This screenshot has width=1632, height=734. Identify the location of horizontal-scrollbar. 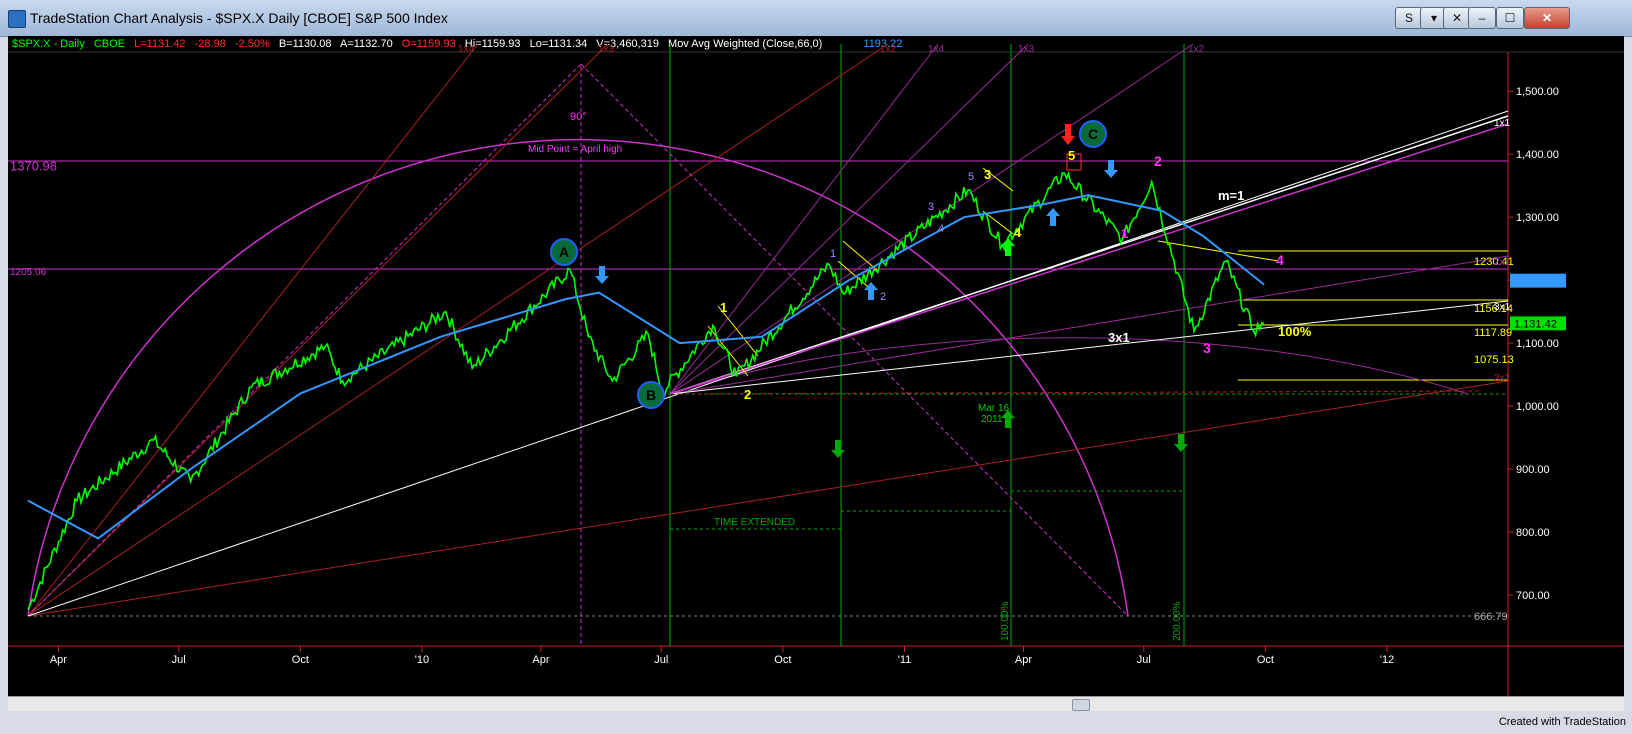
(816, 703).